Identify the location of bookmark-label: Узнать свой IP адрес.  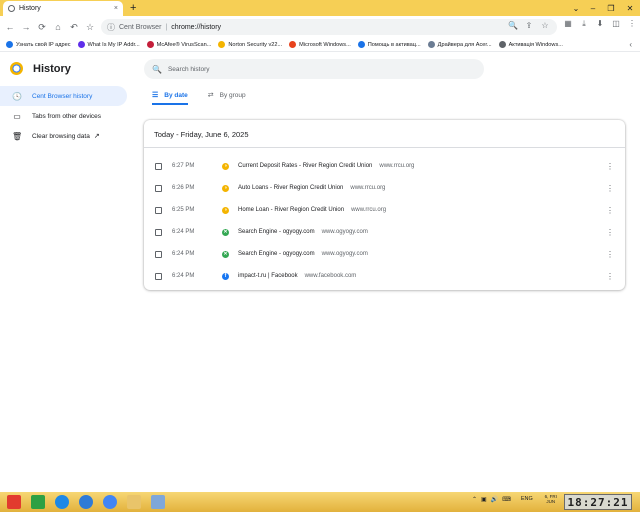
(43, 44).